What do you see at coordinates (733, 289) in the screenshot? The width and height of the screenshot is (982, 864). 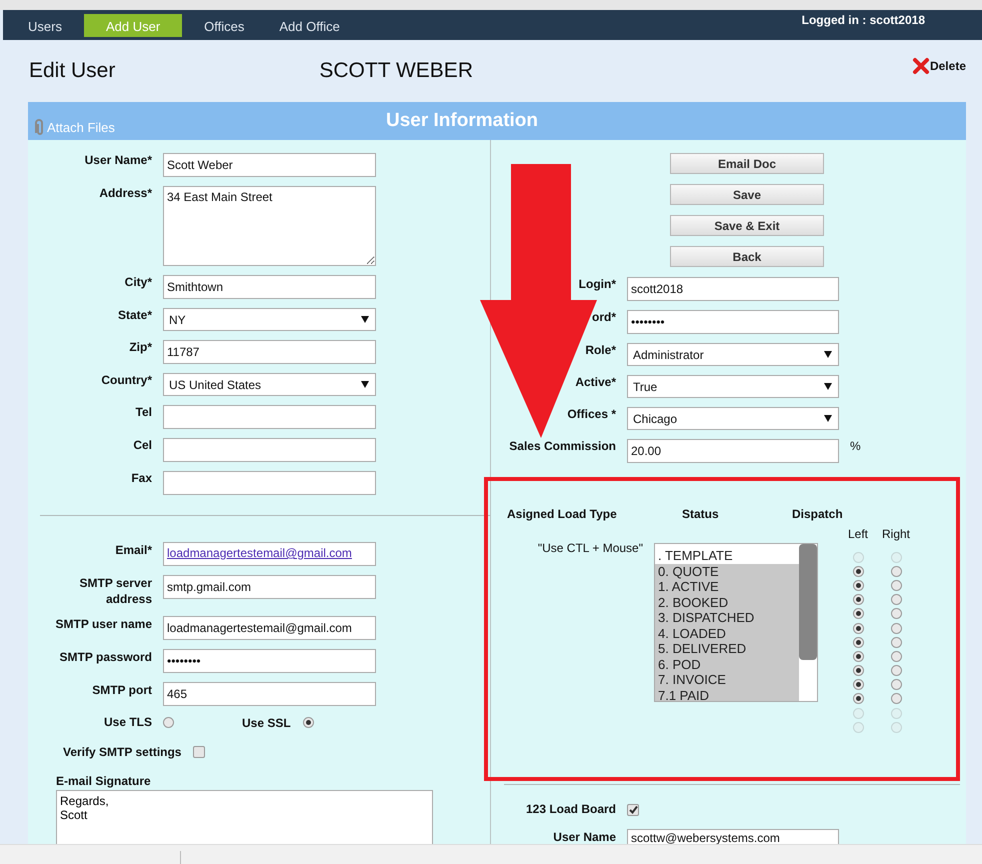 I see `text-field: scott2018` at bounding box center [733, 289].